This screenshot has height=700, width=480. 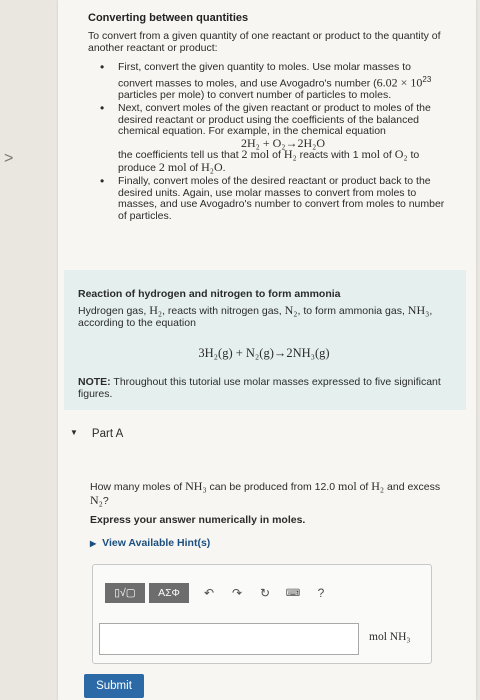 I want to click on submit-button: Submit, so click(x=114, y=686).